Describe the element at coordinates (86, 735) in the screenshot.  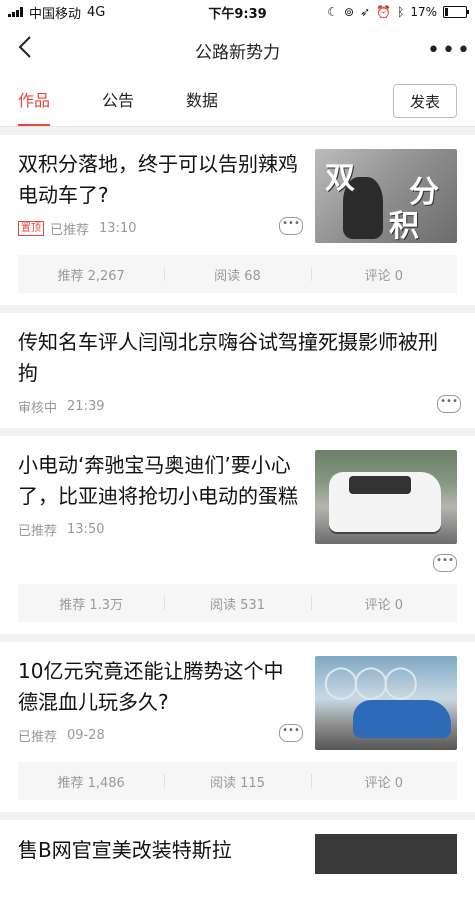
I see `article-time: 09-28` at that location.